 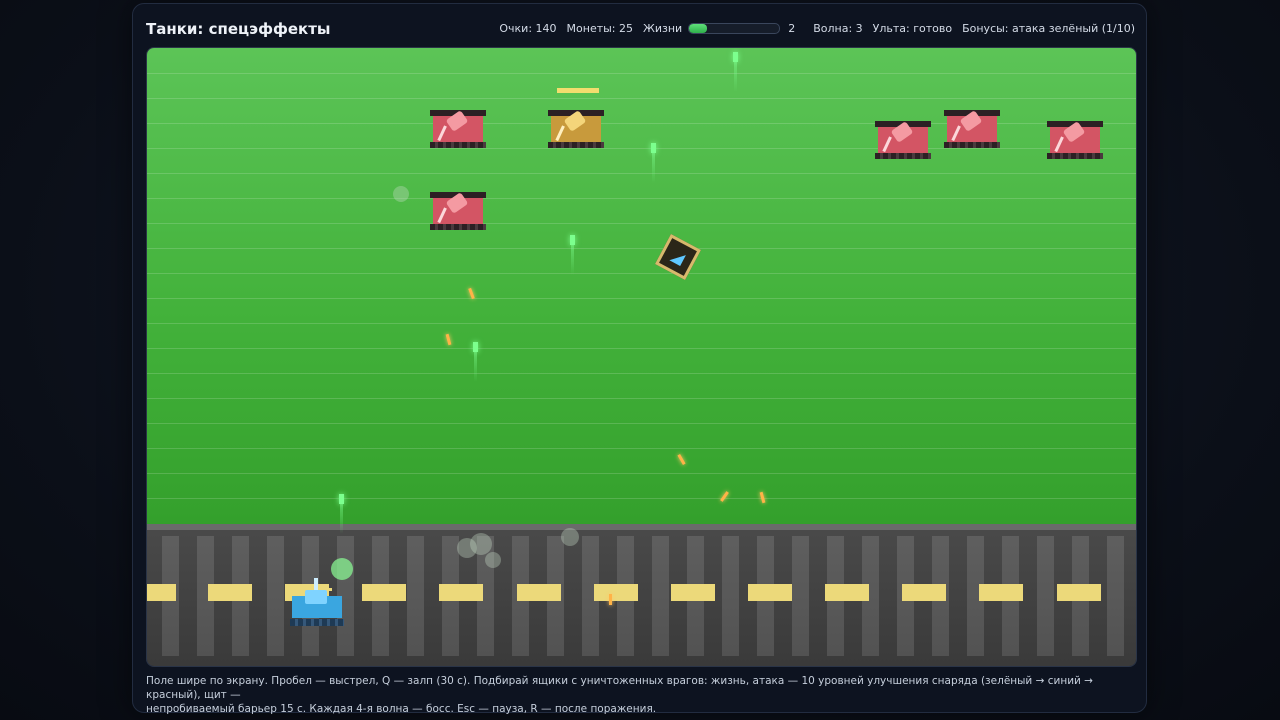 What do you see at coordinates (238, 29) in the screenshot?
I see `page-title: Танки: спецэффекты` at bounding box center [238, 29].